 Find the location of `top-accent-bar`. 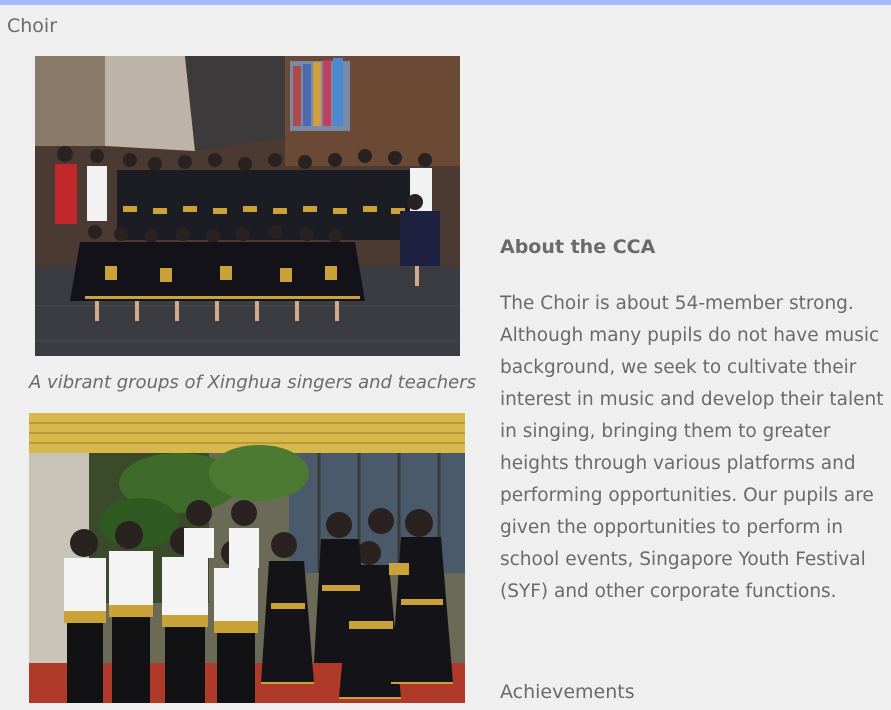

top-accent-bar is located at coordinates (445, 2).